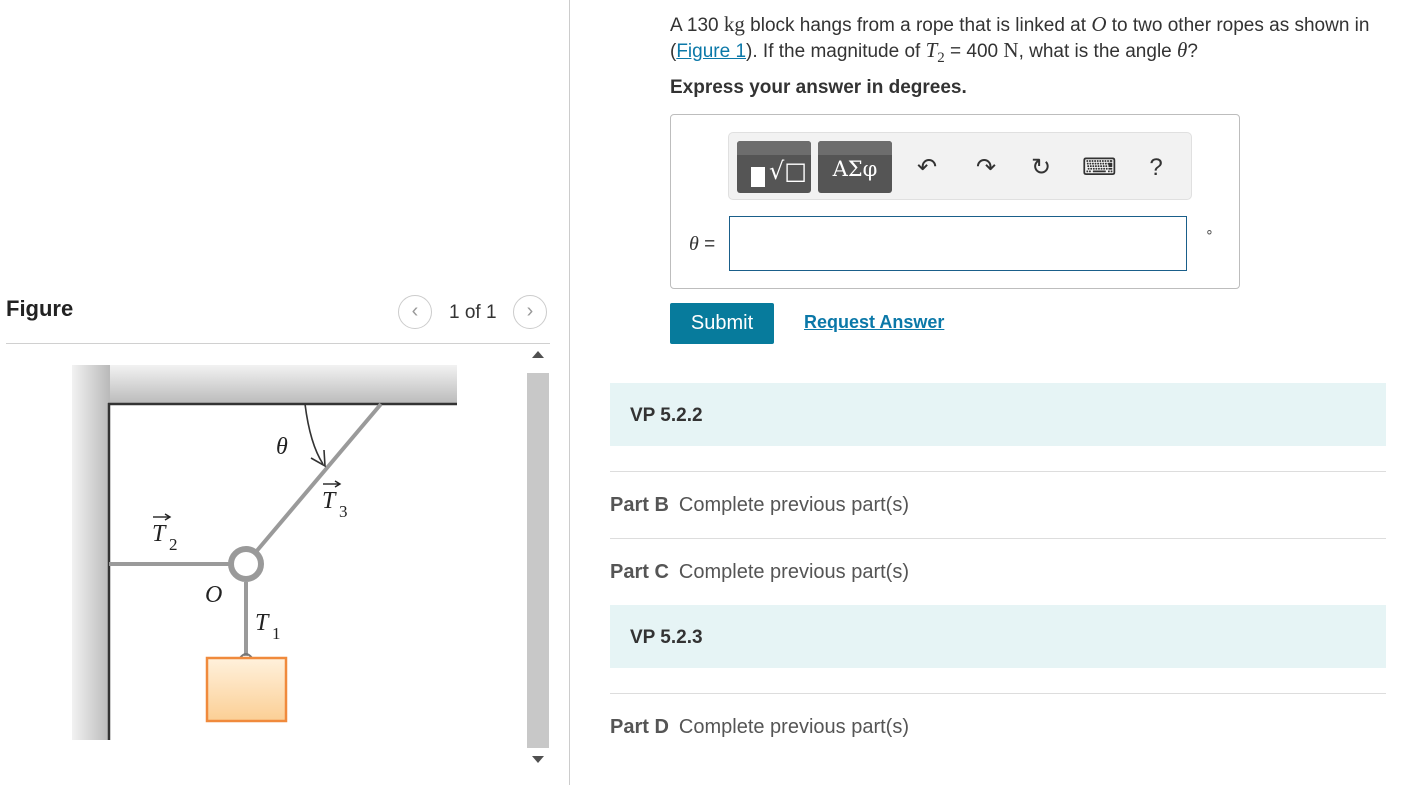  What do you see at coordinates (960, 166) in the screenshot?
I see `math-toolbar: √□ ΑΣφ ↶ ↷ ↻ ⌨ ?` at bounding box center [960, 166].